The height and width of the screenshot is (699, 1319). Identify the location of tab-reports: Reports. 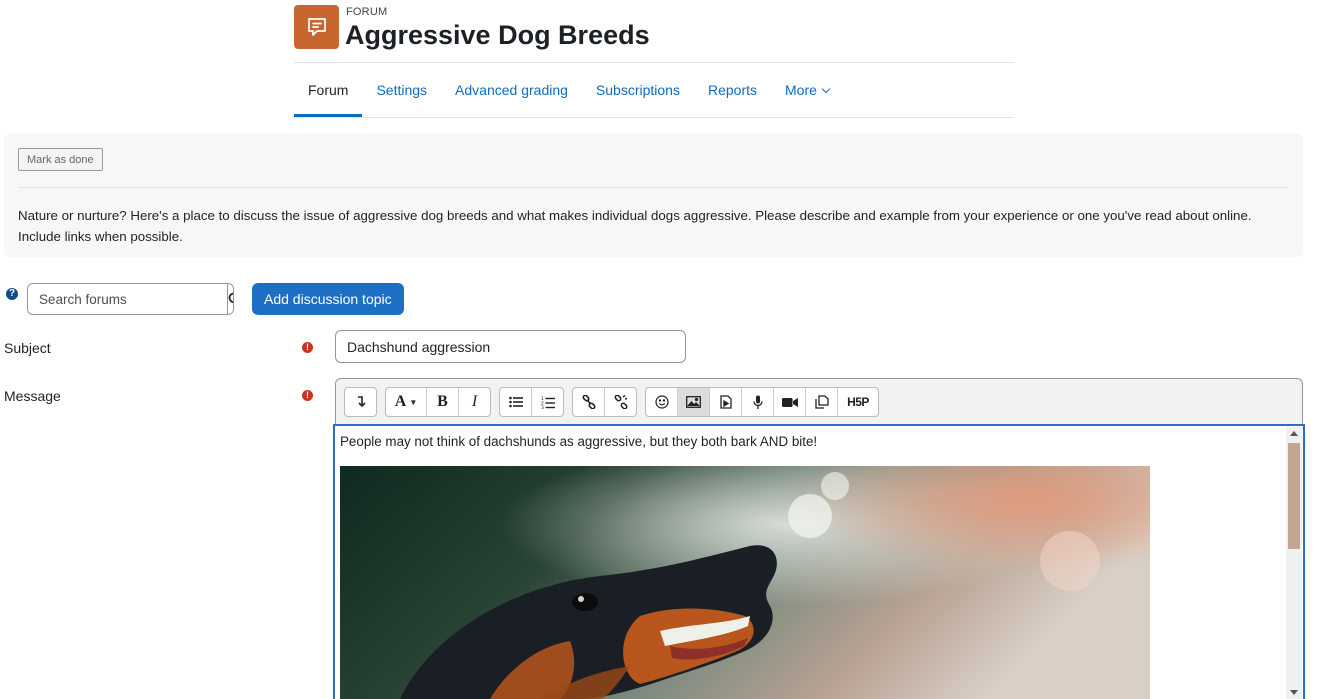
(732, 90).